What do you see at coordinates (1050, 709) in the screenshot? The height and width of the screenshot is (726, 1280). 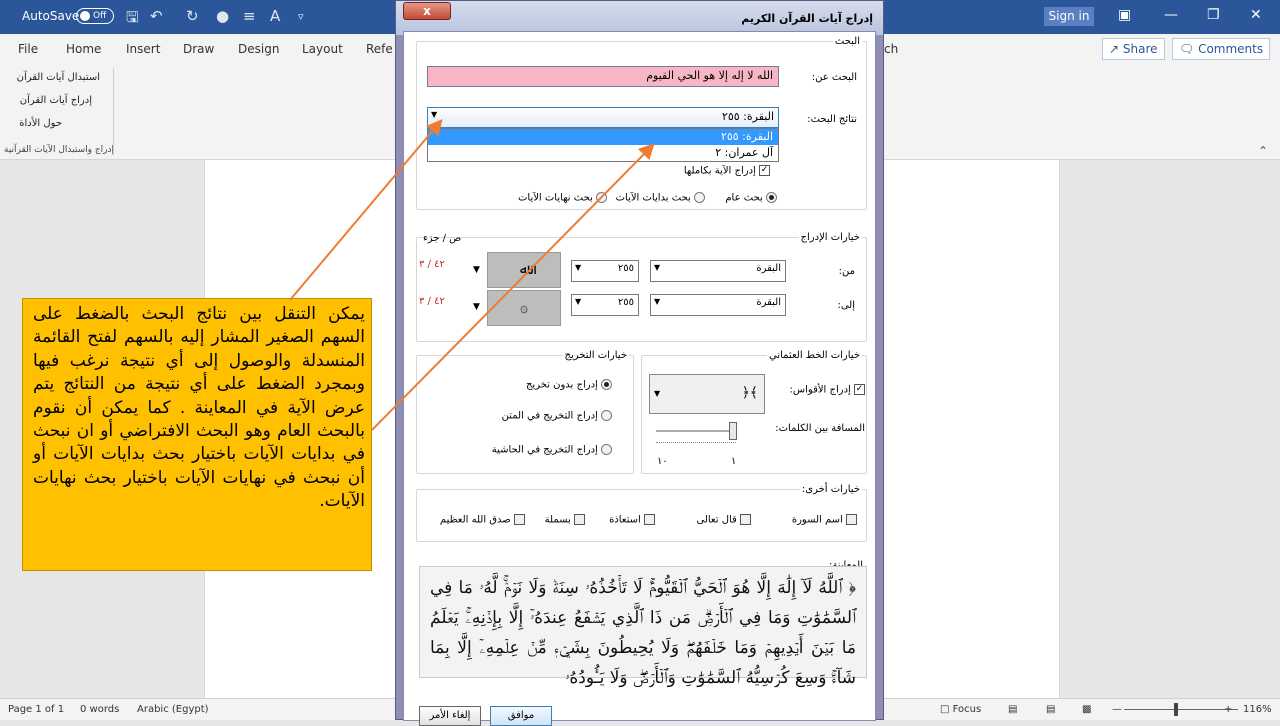 I see `print-layout-icon: ▤` at bounding box center [1050, 709].